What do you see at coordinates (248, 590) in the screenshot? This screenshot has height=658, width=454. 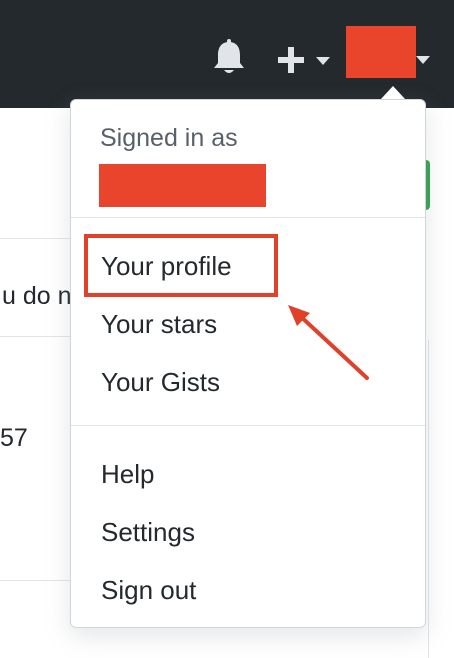 I see `menu-item-sign-out: Sign out` at bounding box center [248, 590].